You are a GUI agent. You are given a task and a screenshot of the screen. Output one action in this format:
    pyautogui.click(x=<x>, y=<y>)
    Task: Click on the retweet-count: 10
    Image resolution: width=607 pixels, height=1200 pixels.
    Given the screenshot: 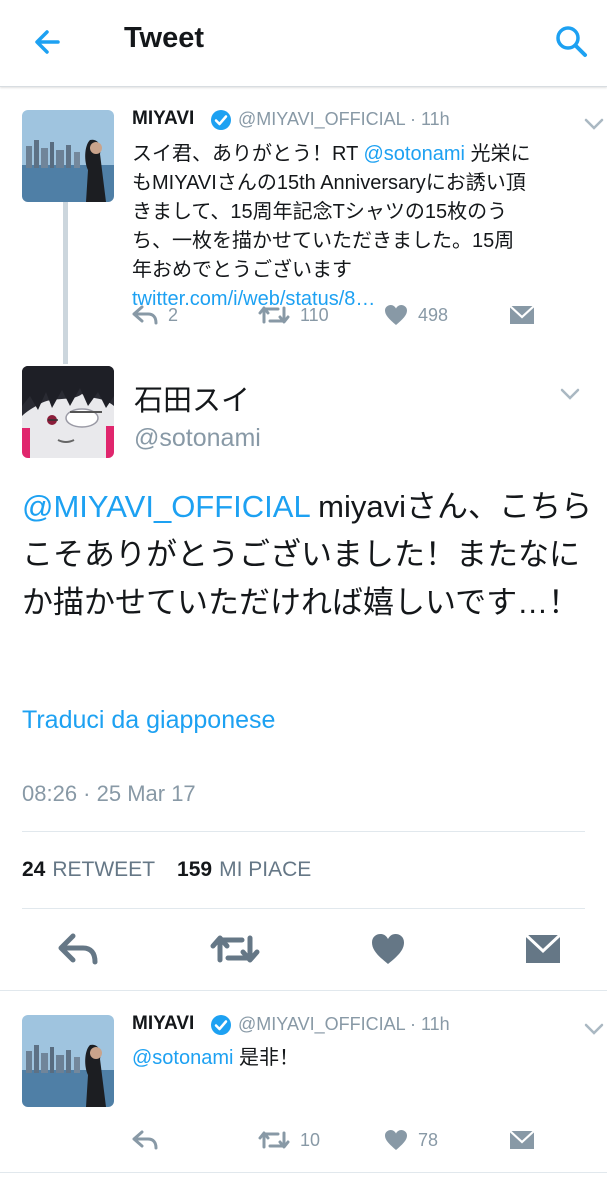 What is the action you would take?
    pyautogui.click(x=310, y=1139)
    